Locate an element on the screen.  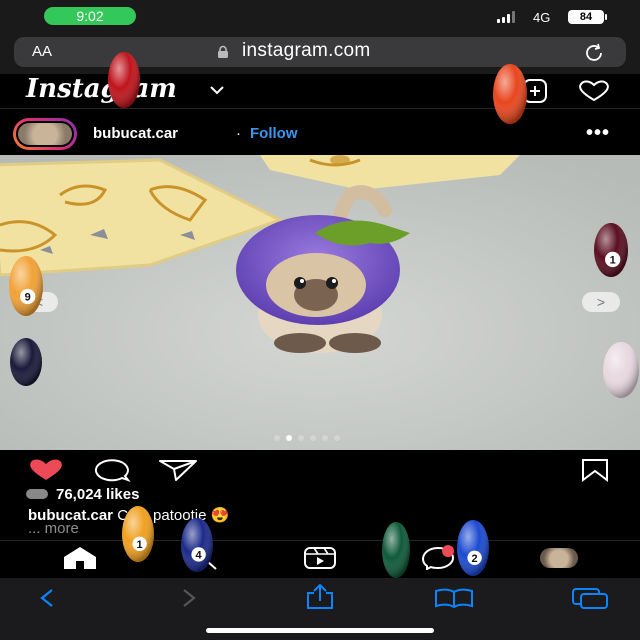
battery-icon: 84 is located at coordinates (586, 17).